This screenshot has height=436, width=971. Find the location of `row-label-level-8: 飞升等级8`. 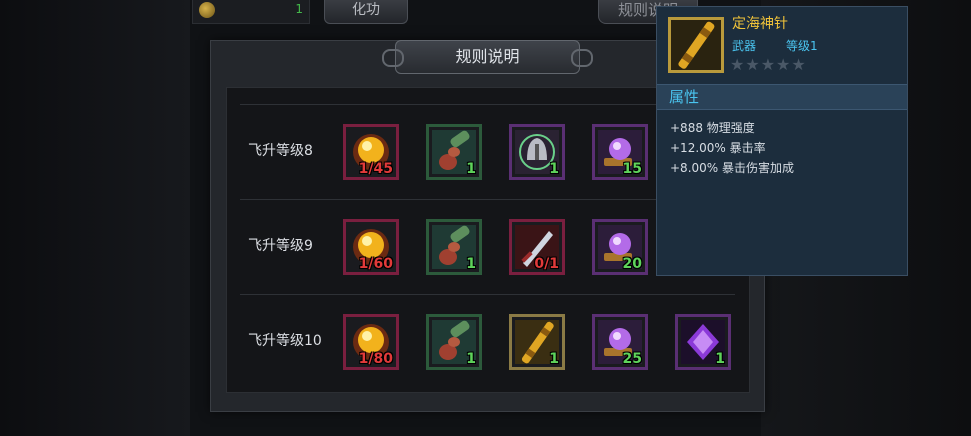

row-label-level-8: 飞升等级8 is located at coordinates (280, 151).